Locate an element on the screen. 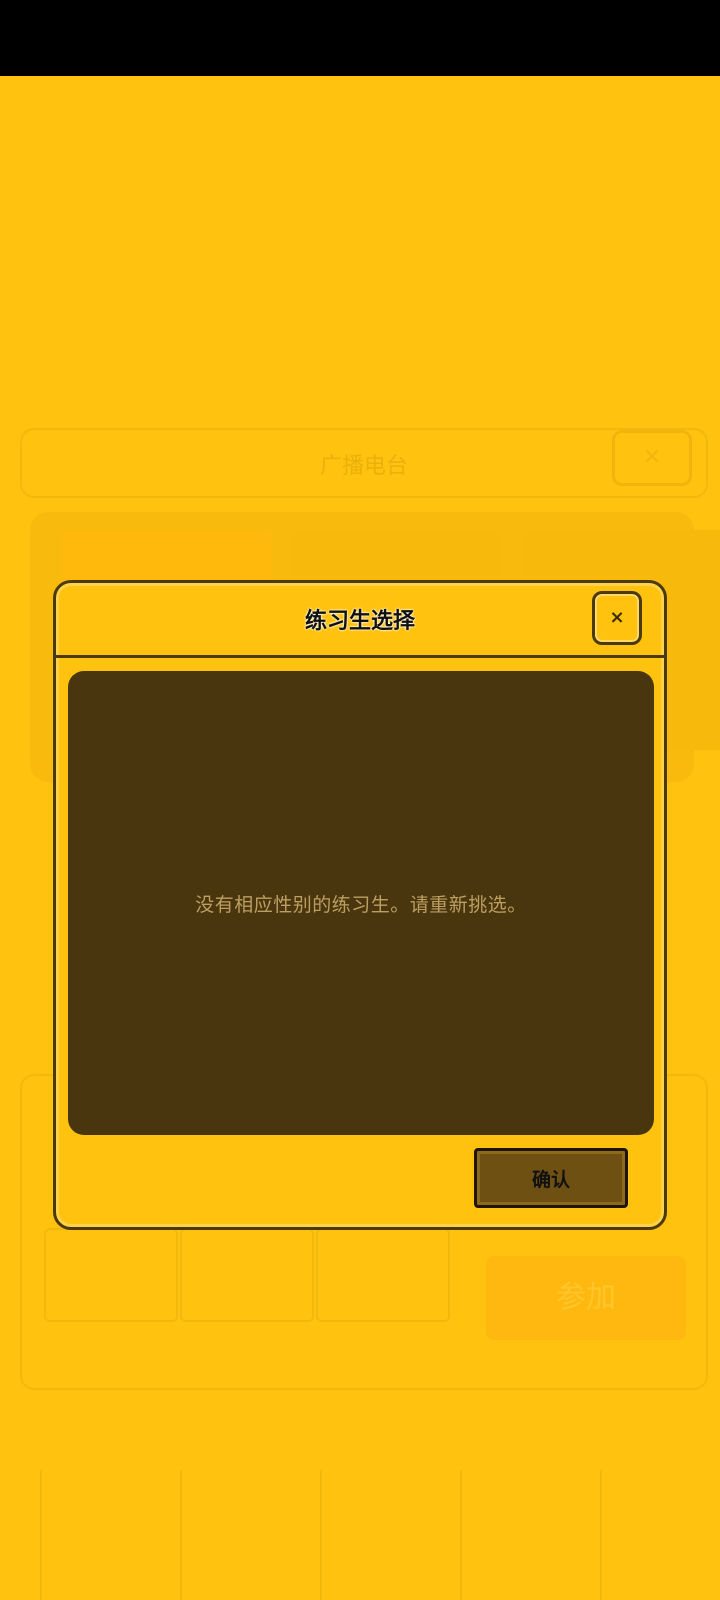  close-icon: × is located at coordinates (617, 617).